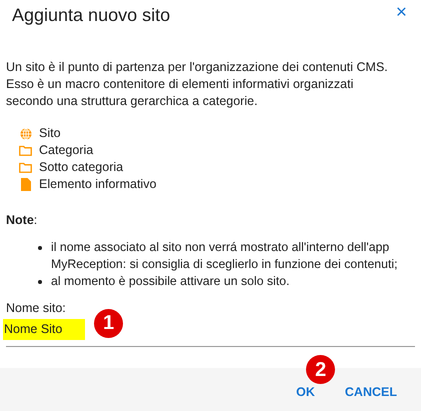 Image resolution: width=421 pixels, height=411 pixels. Describe the element at coordinates (97, 184) in the screenshot. I see `legend-label: Elemento informativo` at that location.